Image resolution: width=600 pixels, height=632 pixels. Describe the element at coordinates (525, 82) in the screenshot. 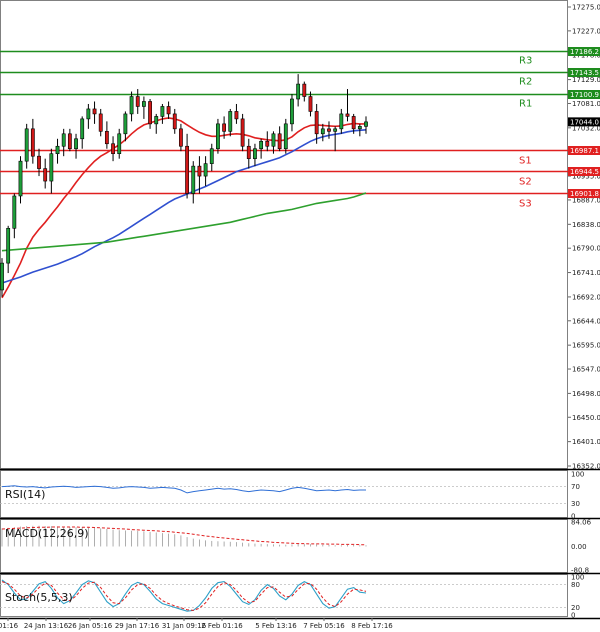

I see `level-name-r2: R2` at that location.